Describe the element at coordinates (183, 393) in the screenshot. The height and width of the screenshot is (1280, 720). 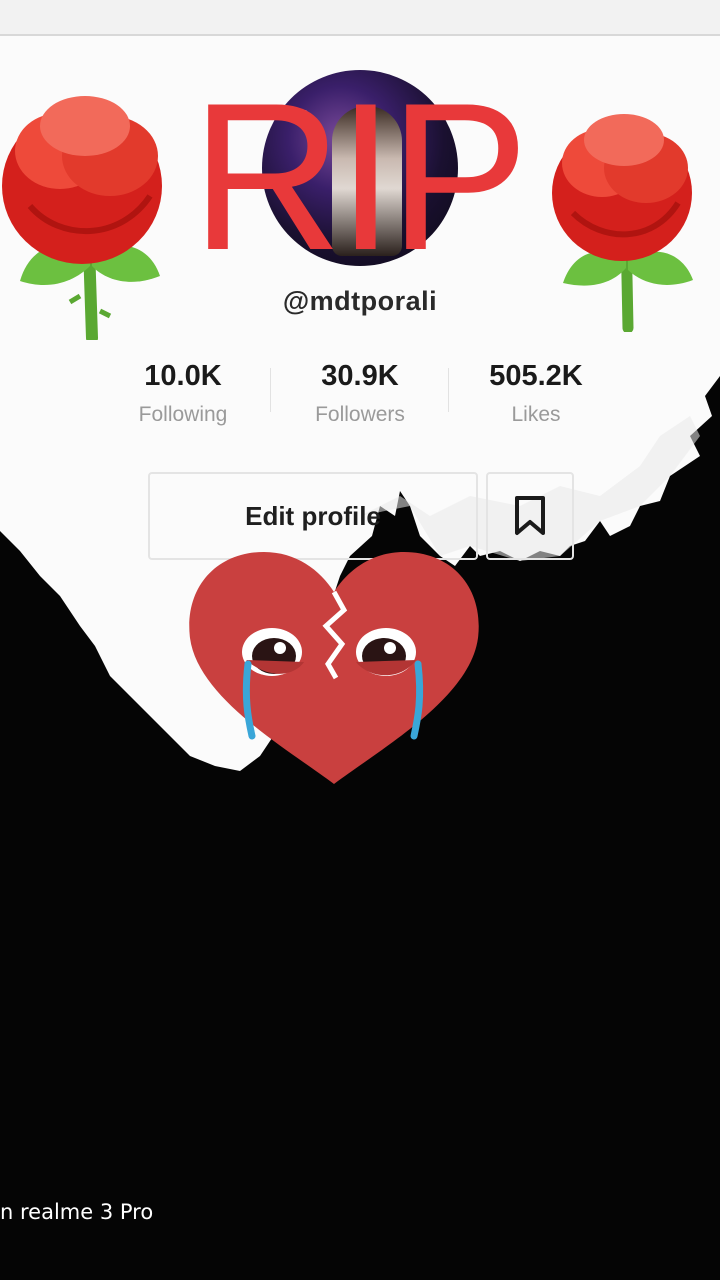
I see `stat-following: 10.0K Following` at that location.